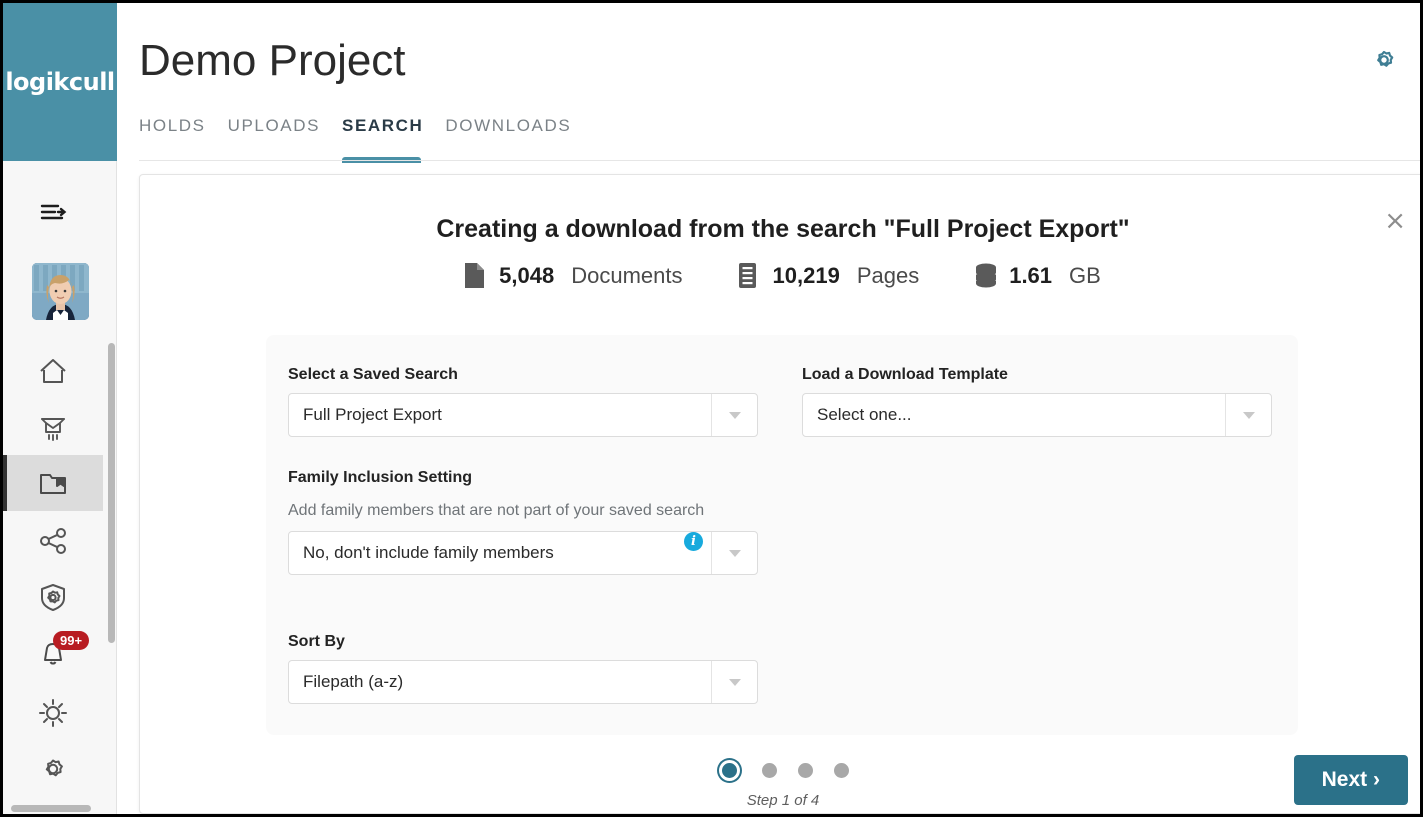 The height and width of the screenshot is (817, 1423). I want to click on stat-documents-unit: Documents, so click(627, 275).